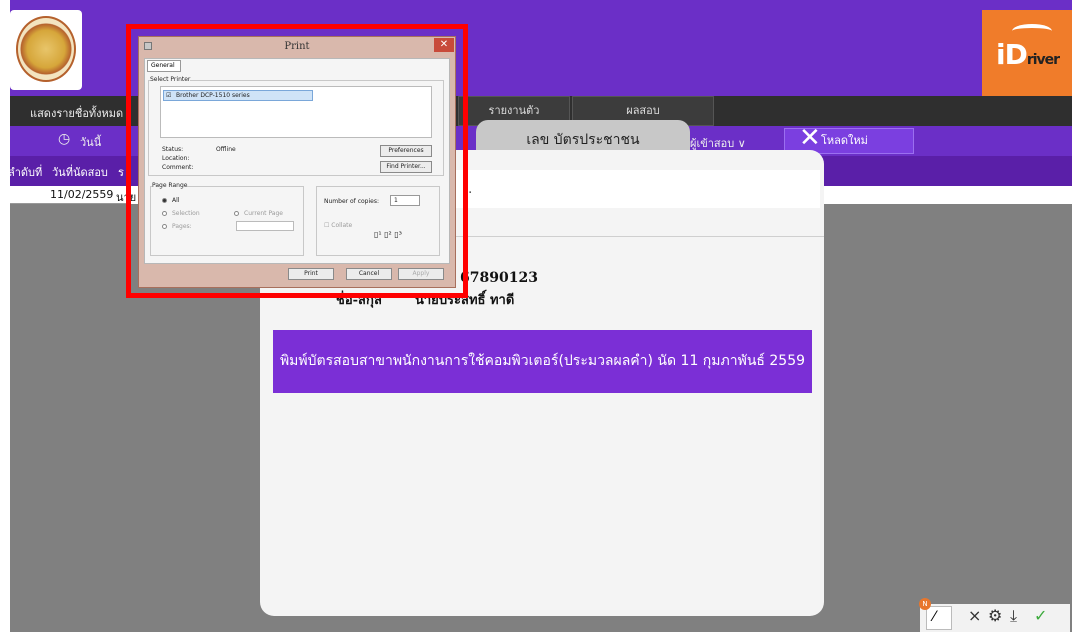 The width and height of the screenshot is (1072, 632). What do you see at coordinates (90, 142) in the screenshot?
I see `date-label: วันนี้` at bounding box center [90, 142].